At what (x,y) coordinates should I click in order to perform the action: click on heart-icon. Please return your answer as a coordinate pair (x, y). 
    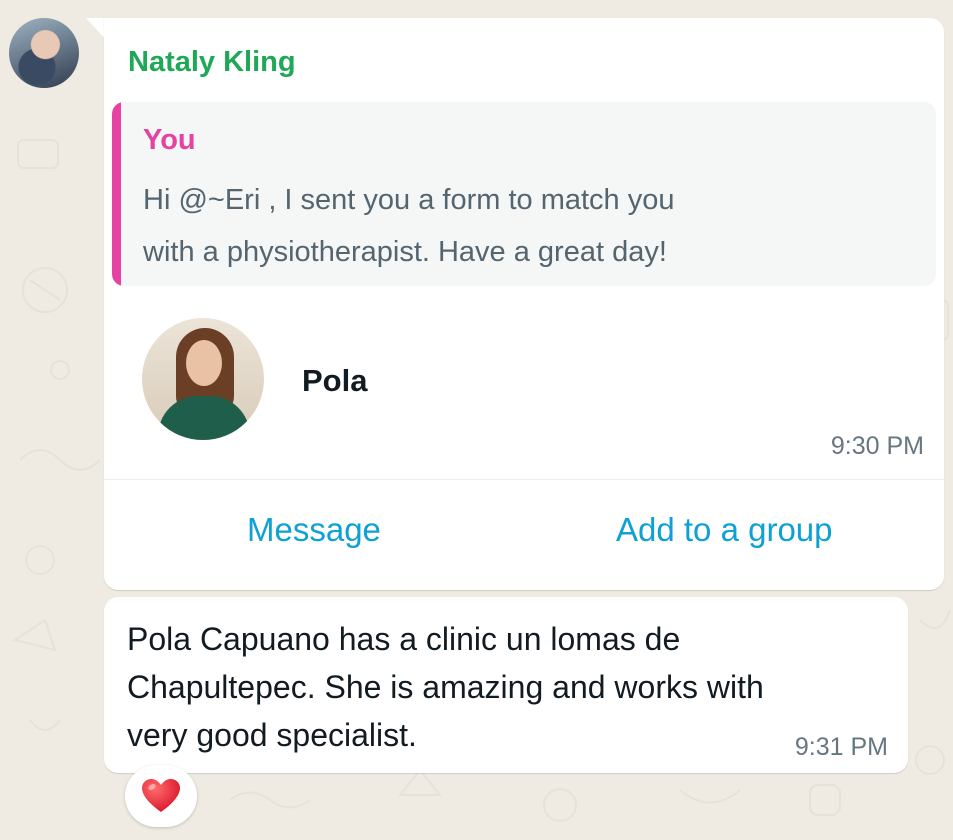
    Looking at the image, I should click on (161, 795).